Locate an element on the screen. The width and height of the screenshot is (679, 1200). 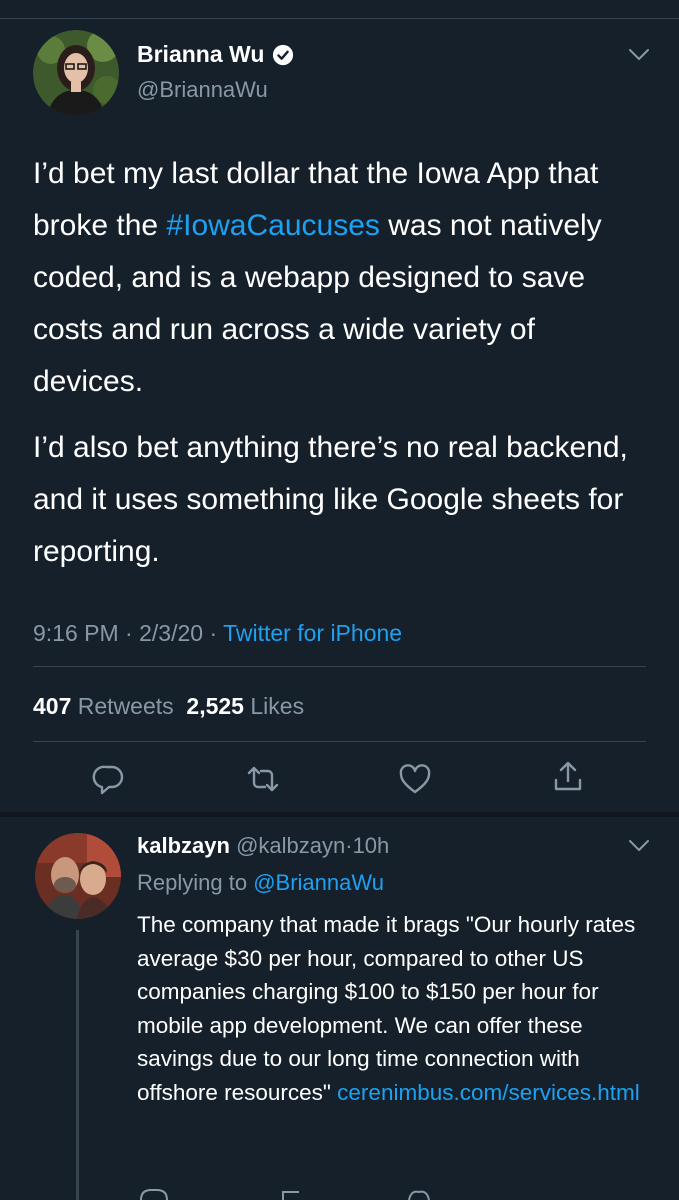
reply-author-avatar is located at coordinates (78, 876).